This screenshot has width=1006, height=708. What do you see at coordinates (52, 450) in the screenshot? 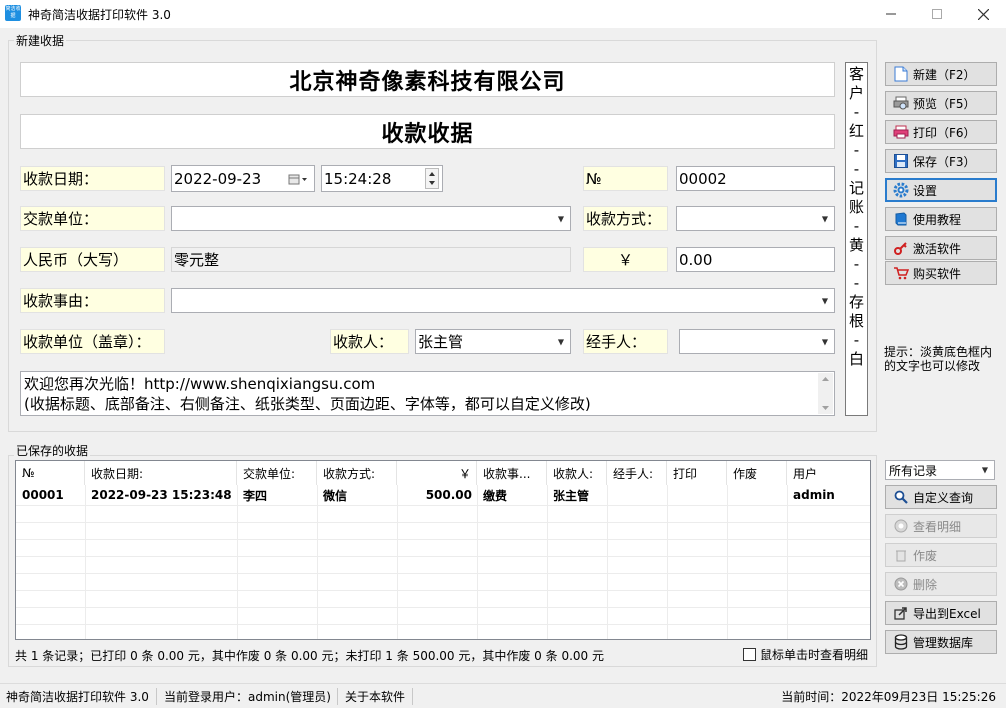
I see `saved-receipts-group-label: 已保存的收据` at bounding box center [52, 450].